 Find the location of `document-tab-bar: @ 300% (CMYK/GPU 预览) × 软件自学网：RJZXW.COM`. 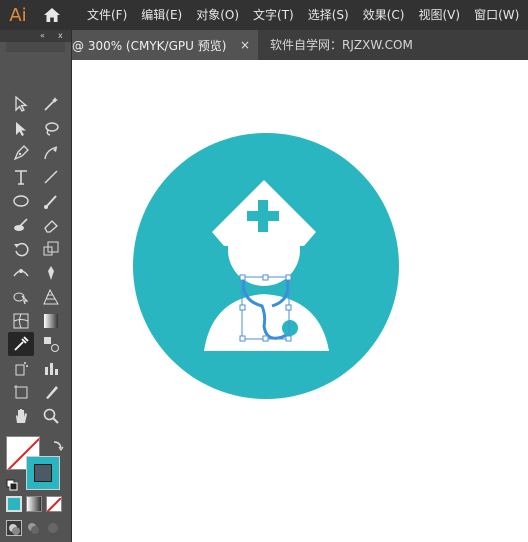

document-tab-bar: @ 300% (CMYK/GPU 预览) × 软件自学网：RJZXW.COM is located at coordinates (264, 45).